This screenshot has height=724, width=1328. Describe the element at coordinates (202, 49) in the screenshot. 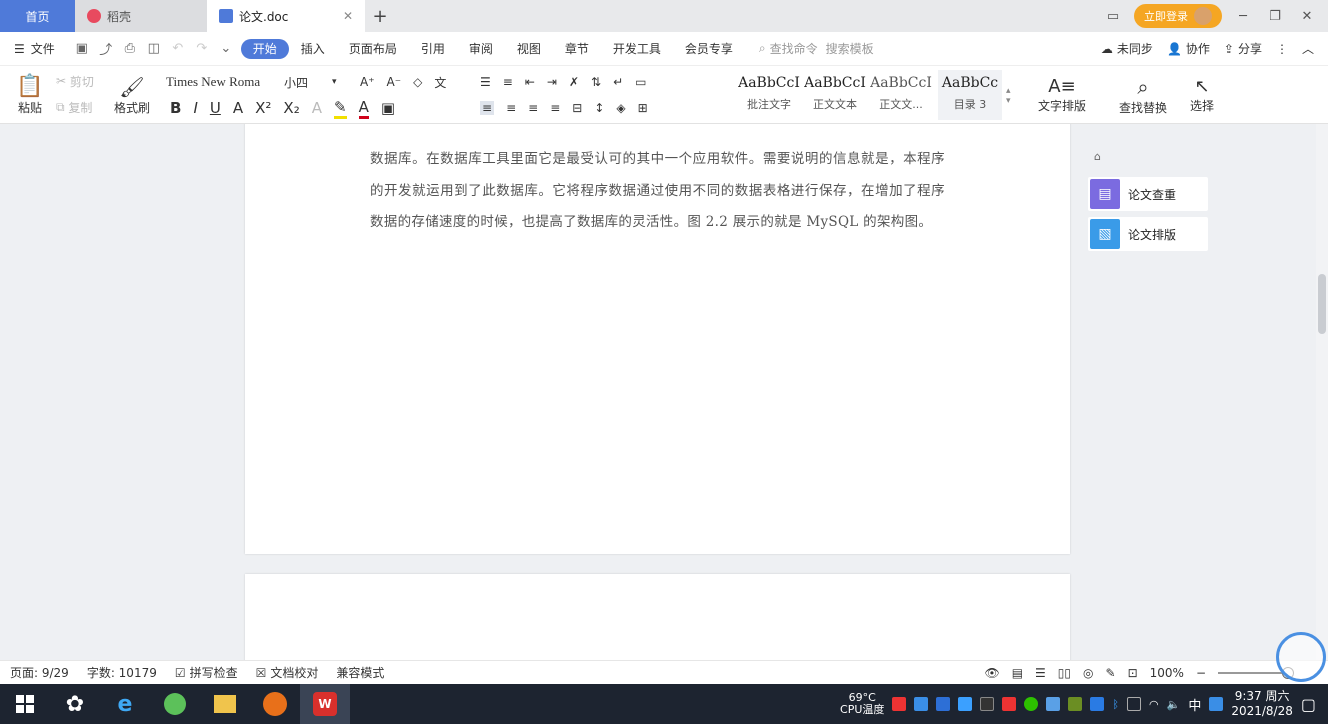

I see `redo-icon: ↷` at that location.